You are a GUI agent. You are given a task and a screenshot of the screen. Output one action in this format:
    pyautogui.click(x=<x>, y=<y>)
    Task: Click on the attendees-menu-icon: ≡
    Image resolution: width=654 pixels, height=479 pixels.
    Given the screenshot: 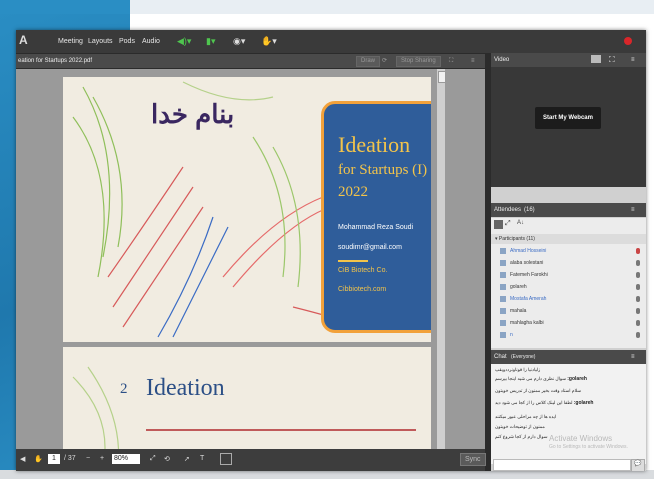 What is the action you would take?
    pyautogui.click(x=633, y=210)
    